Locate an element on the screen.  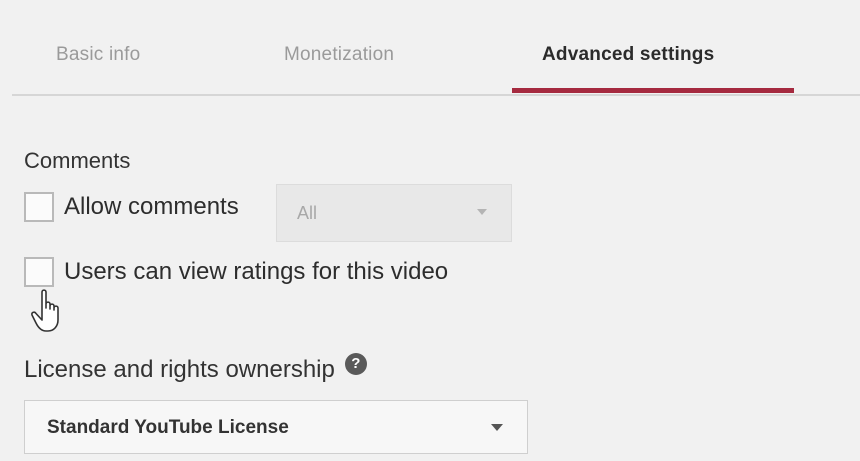
ratings-visibility-checkbox is located at coordinates (39, 272).